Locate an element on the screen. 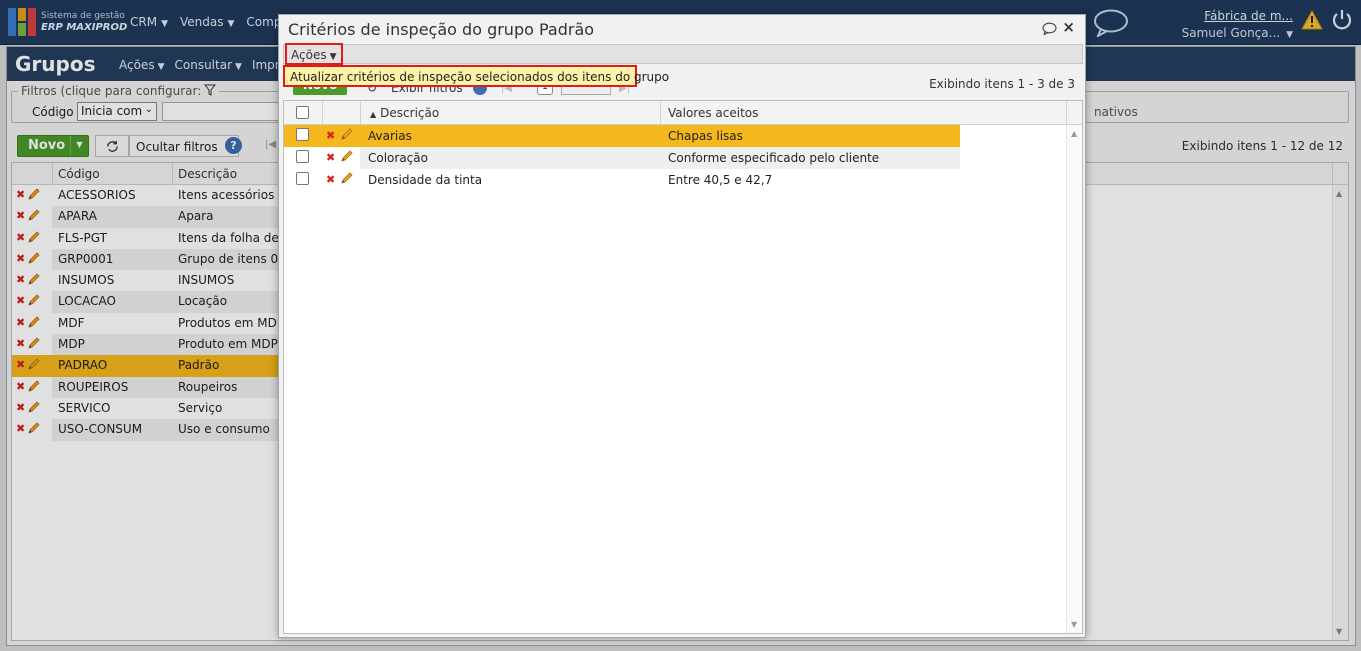 This screenshot has width=1361, height=651. cell-description: Avarias is located at coordinates (510, 136).